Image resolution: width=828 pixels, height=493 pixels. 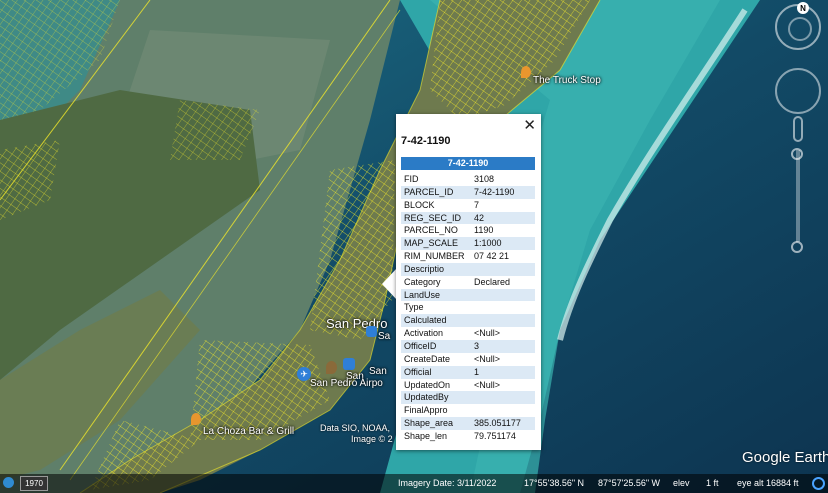 What do you see at coordinates (372, 439) in the screenshot?
I see `attribution-line-2: Image © 2` at bounding box center [372, 439].